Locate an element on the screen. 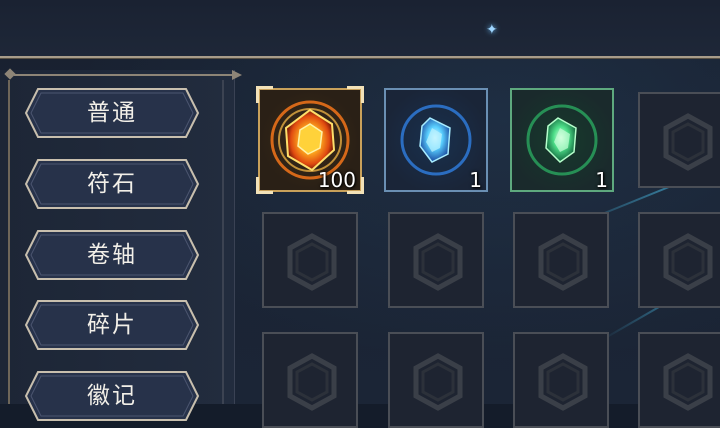 The image size is (720, 428). tab-label: 徽记 is located at coordinates (112, 396).